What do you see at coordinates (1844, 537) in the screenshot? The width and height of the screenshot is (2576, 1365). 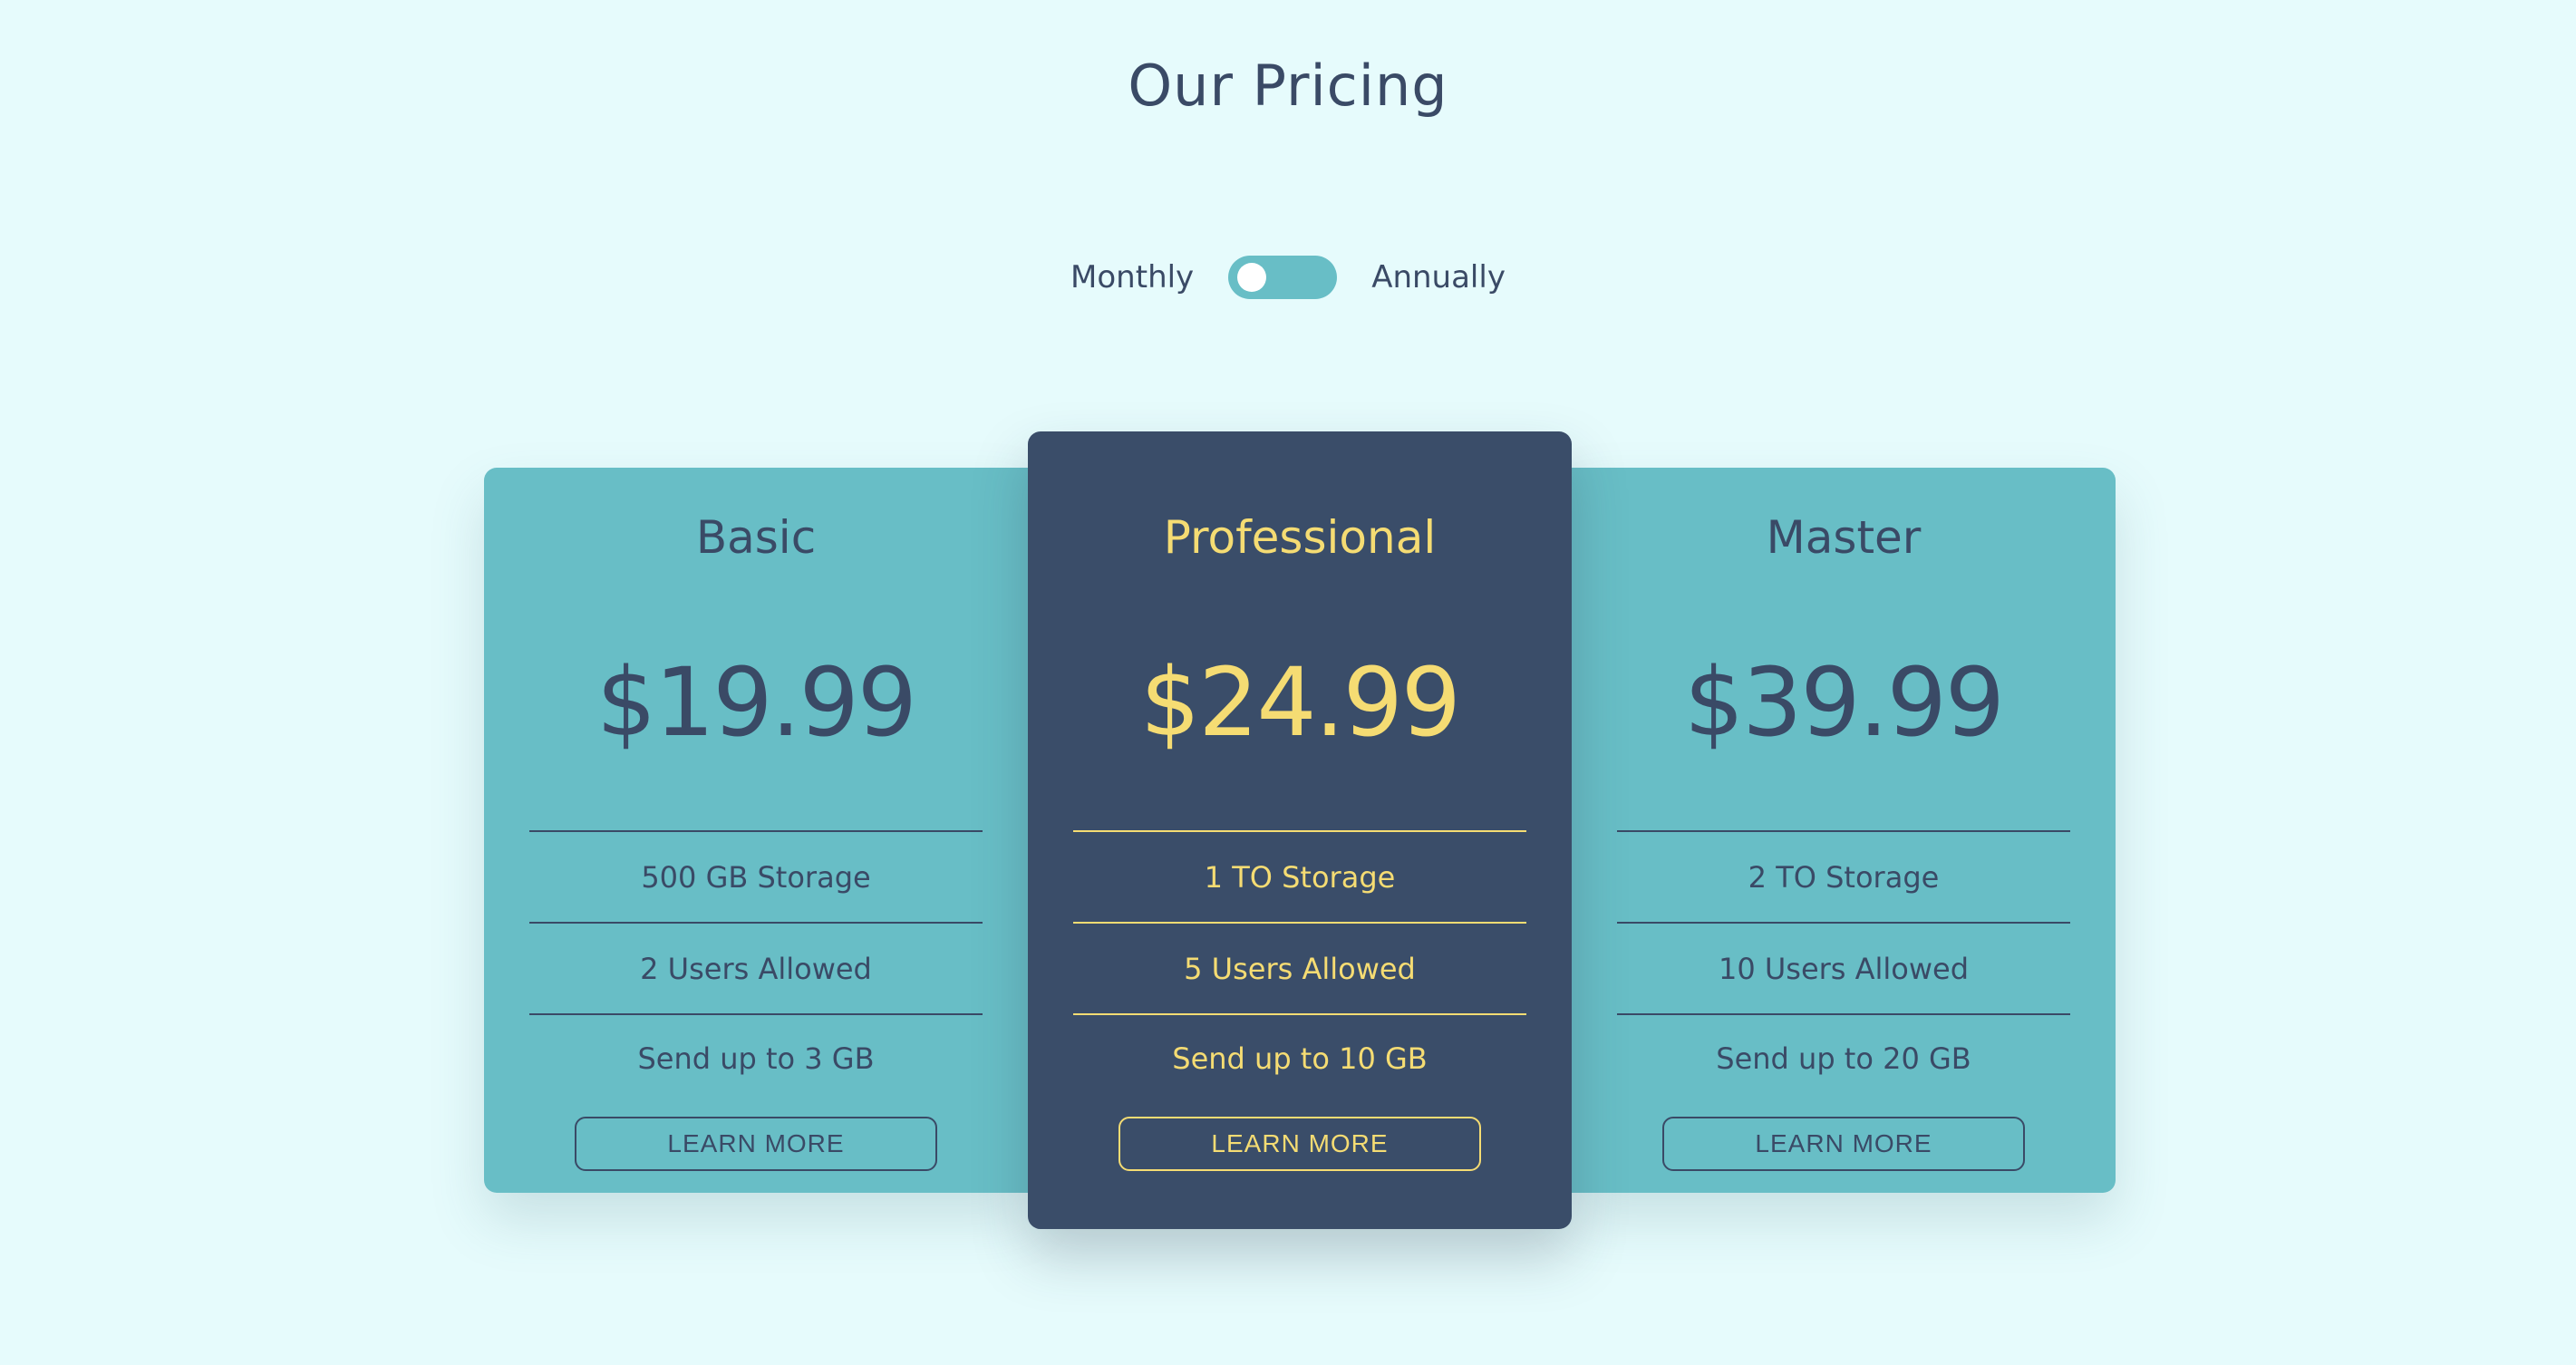 I see `plan-name: Master` at bounding box center [1844, 537].